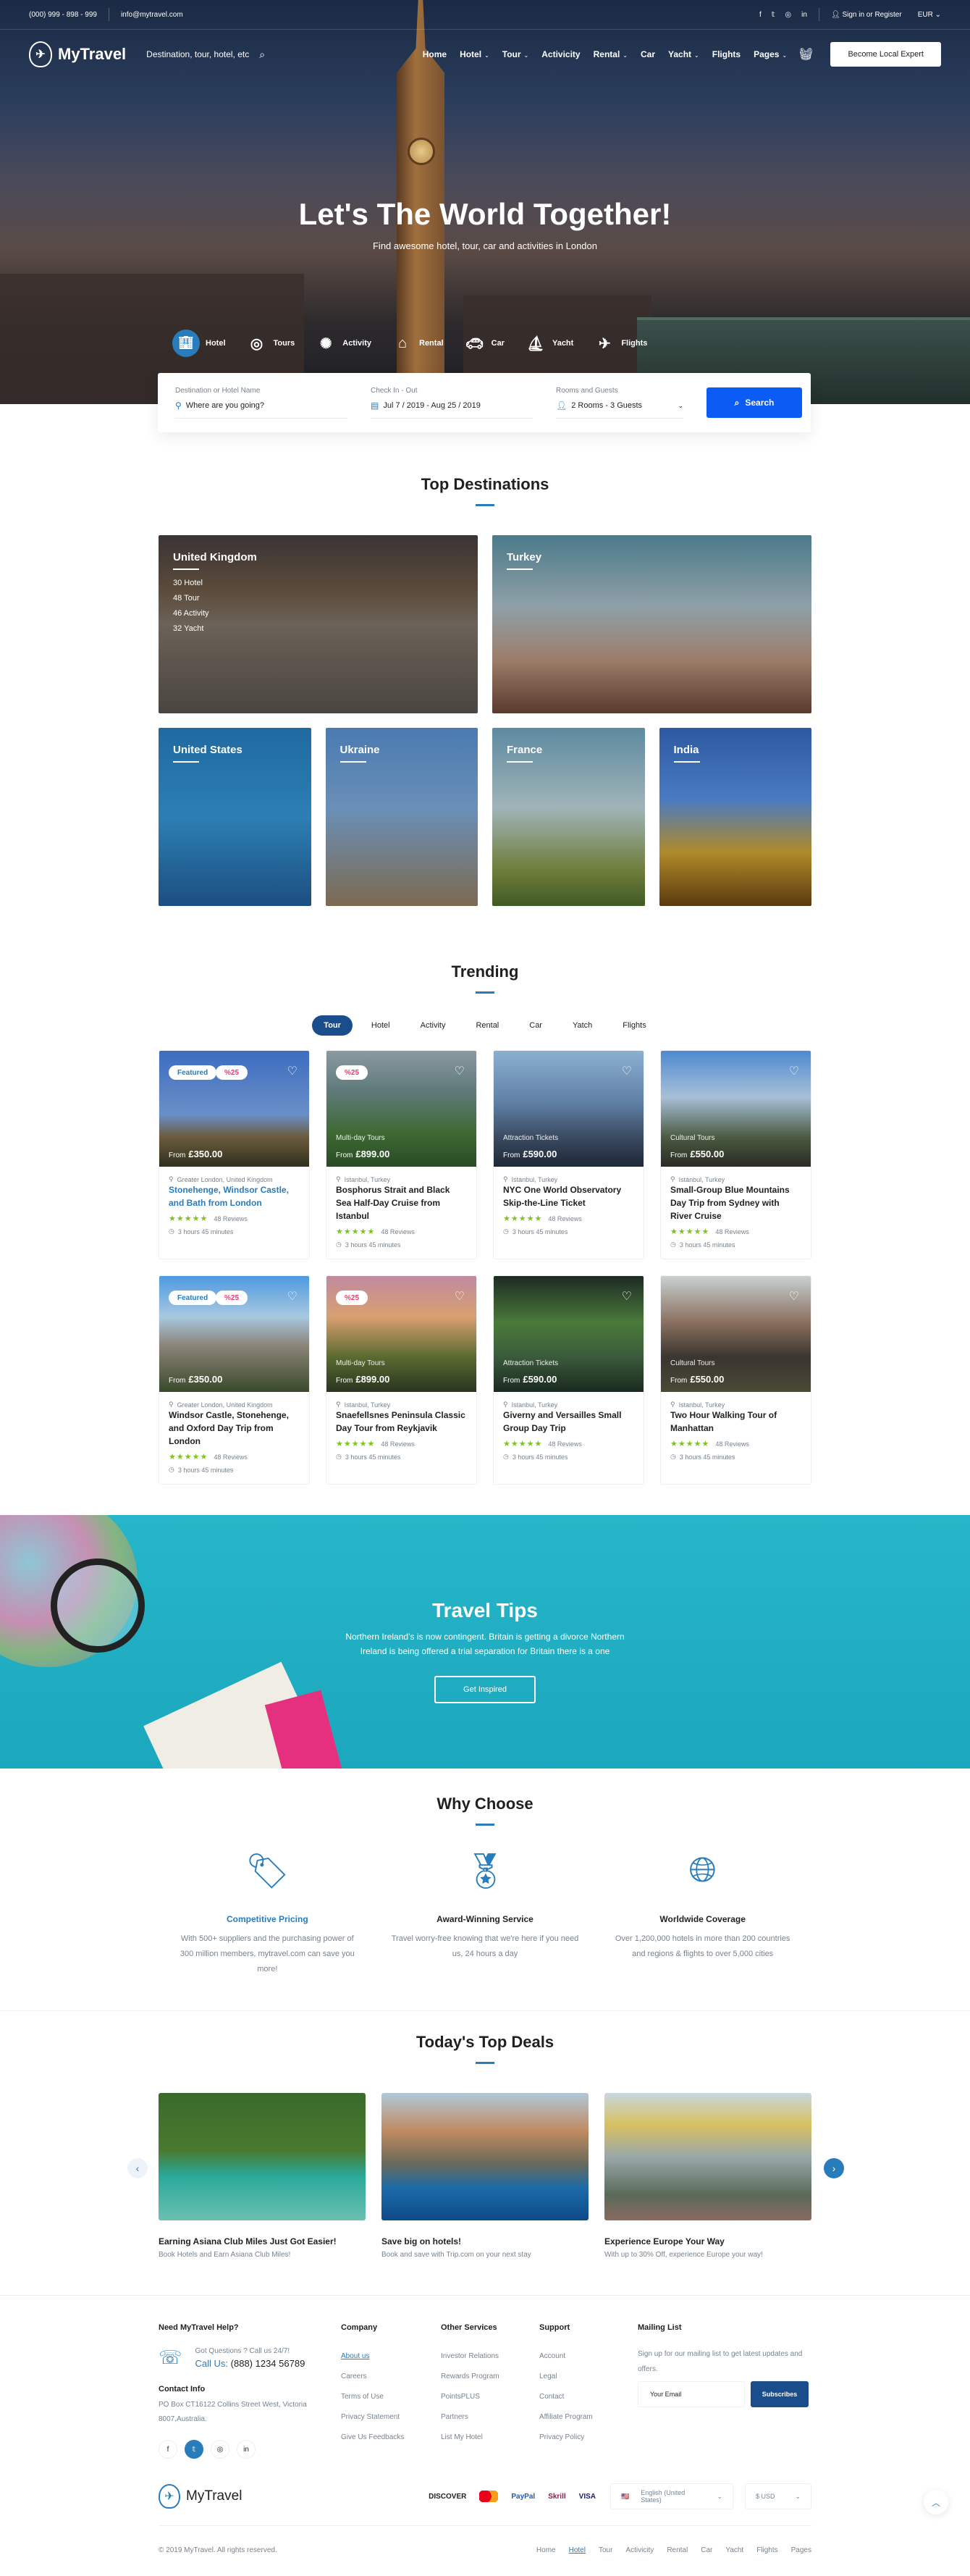 The image size is (970, 2576). What do you see at coordinates (487, 1025) in the screenshot?
I see `trending-tab-rental: Rental` at bounding box center [487, 1025].